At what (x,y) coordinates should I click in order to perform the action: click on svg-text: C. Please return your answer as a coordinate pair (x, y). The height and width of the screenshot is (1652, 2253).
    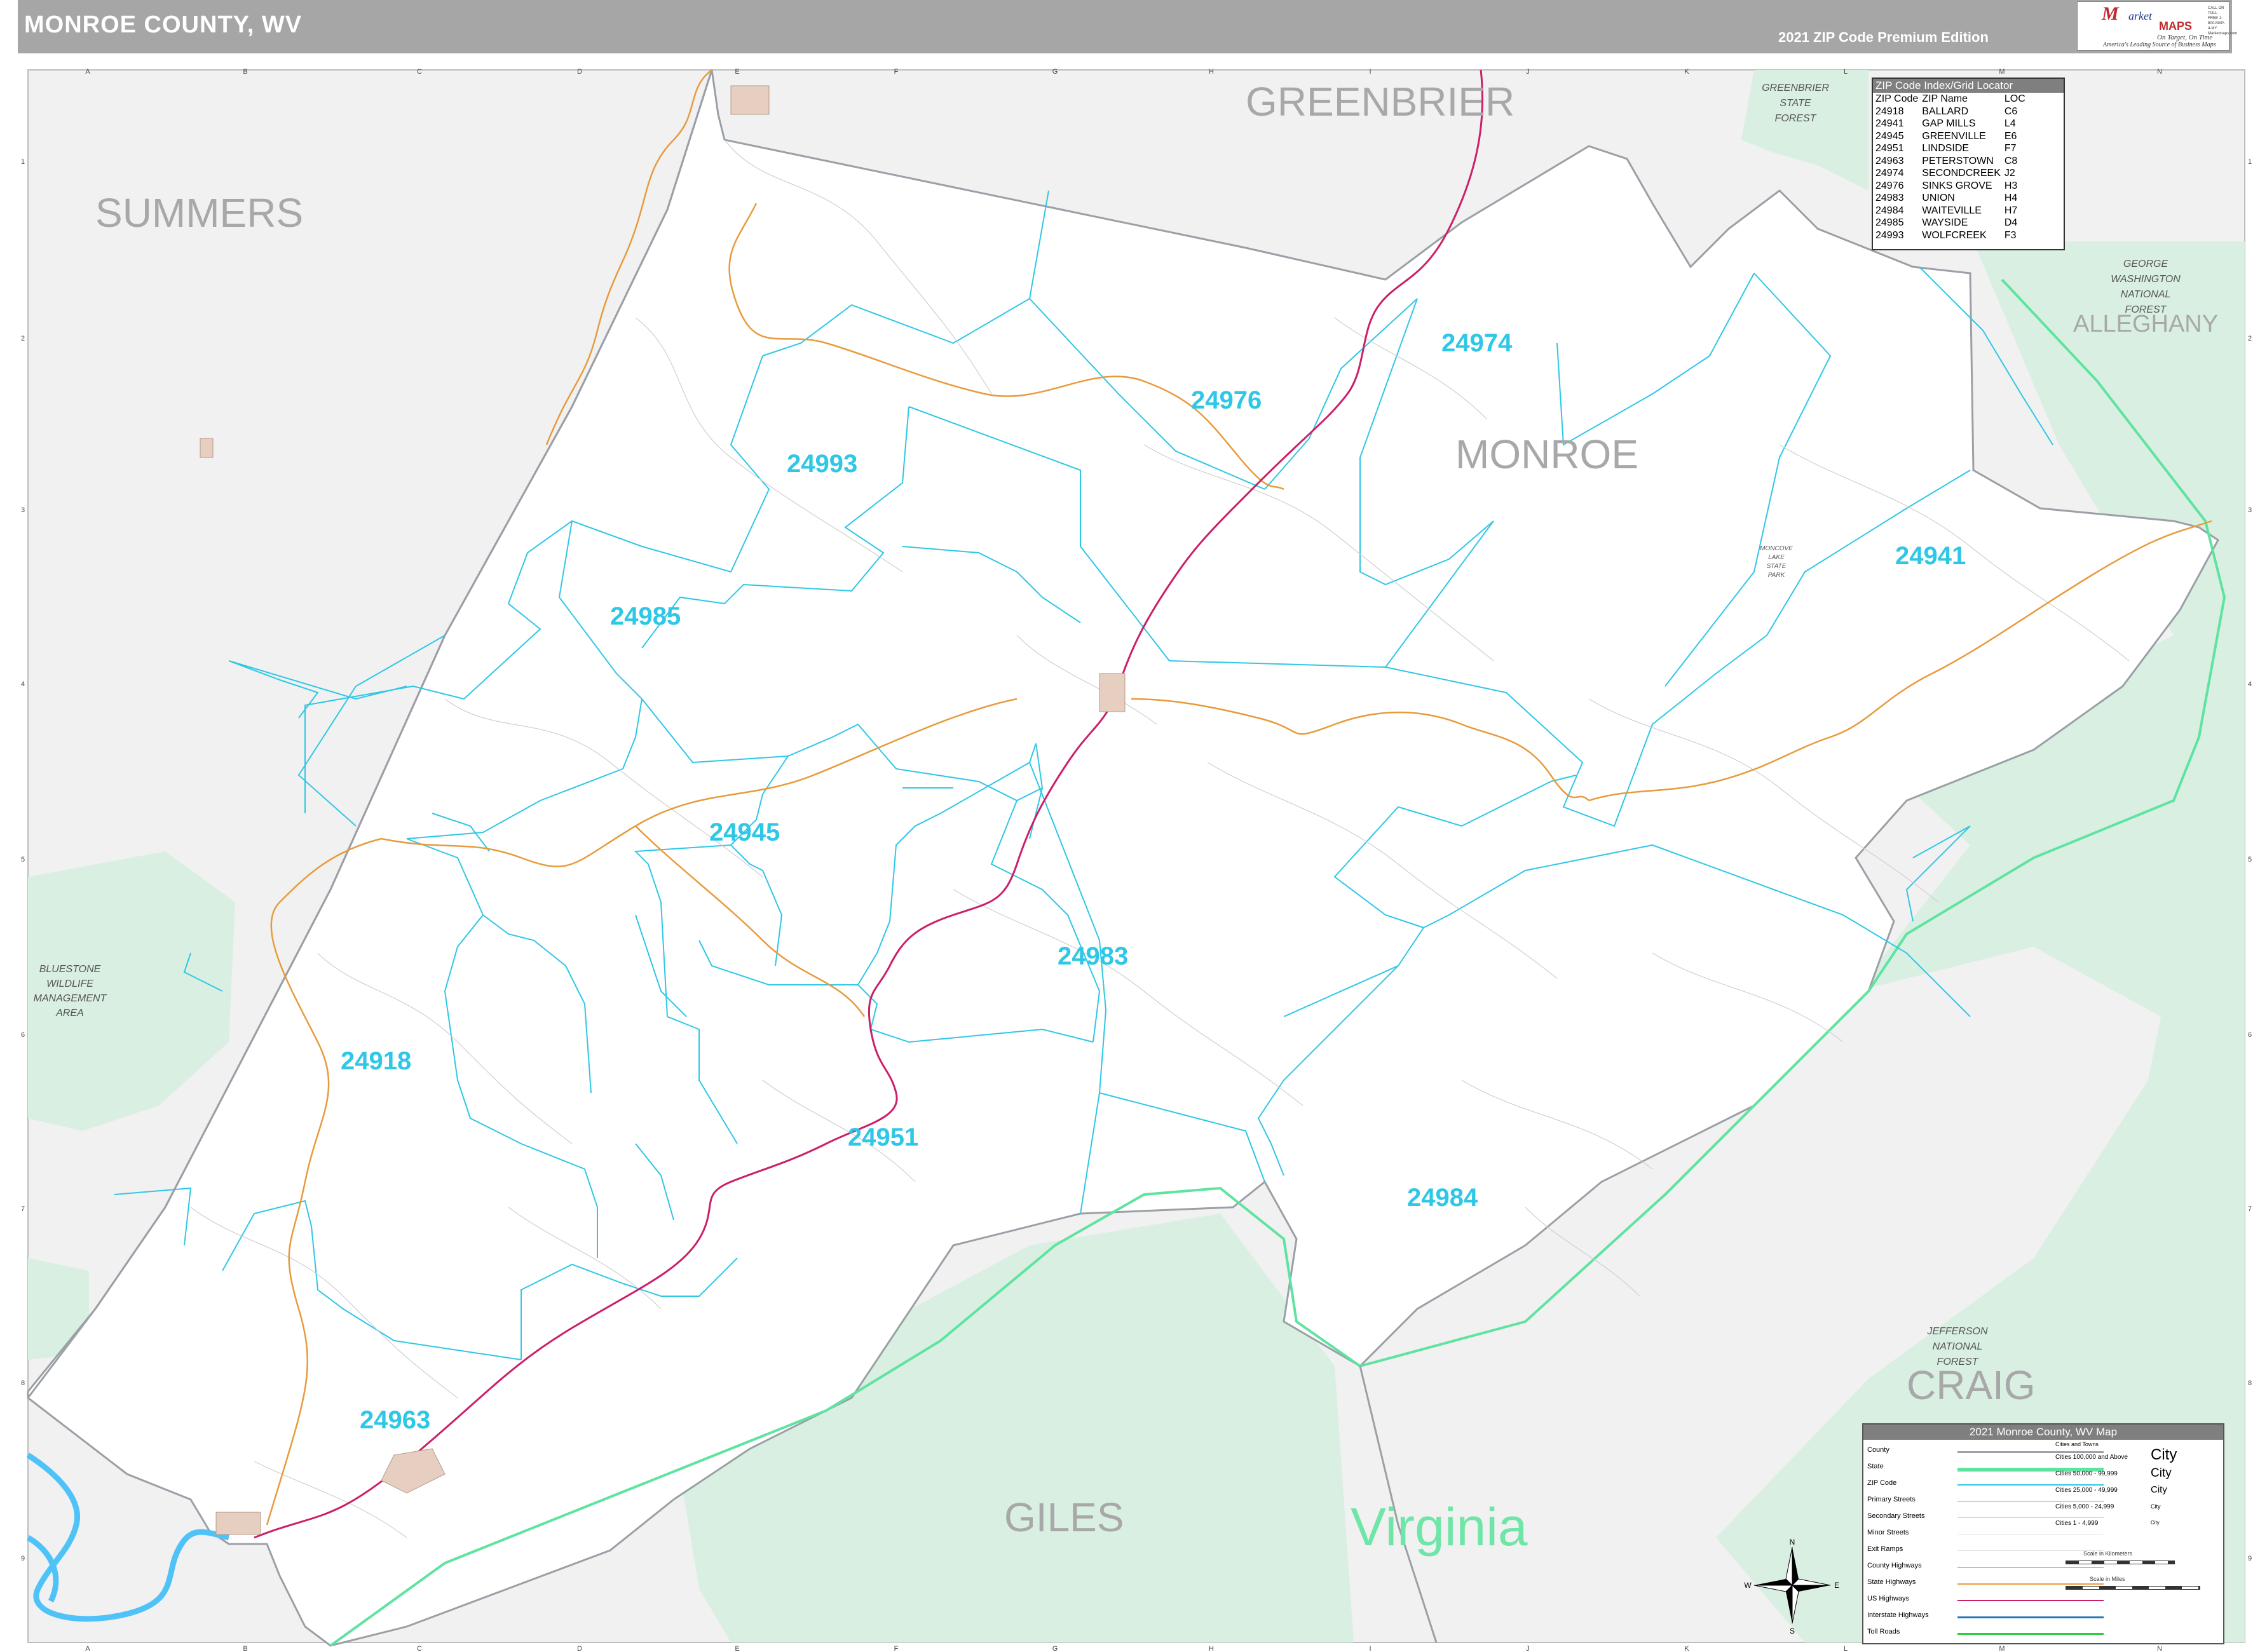
    Looking at the image, I should click on (419, 72).